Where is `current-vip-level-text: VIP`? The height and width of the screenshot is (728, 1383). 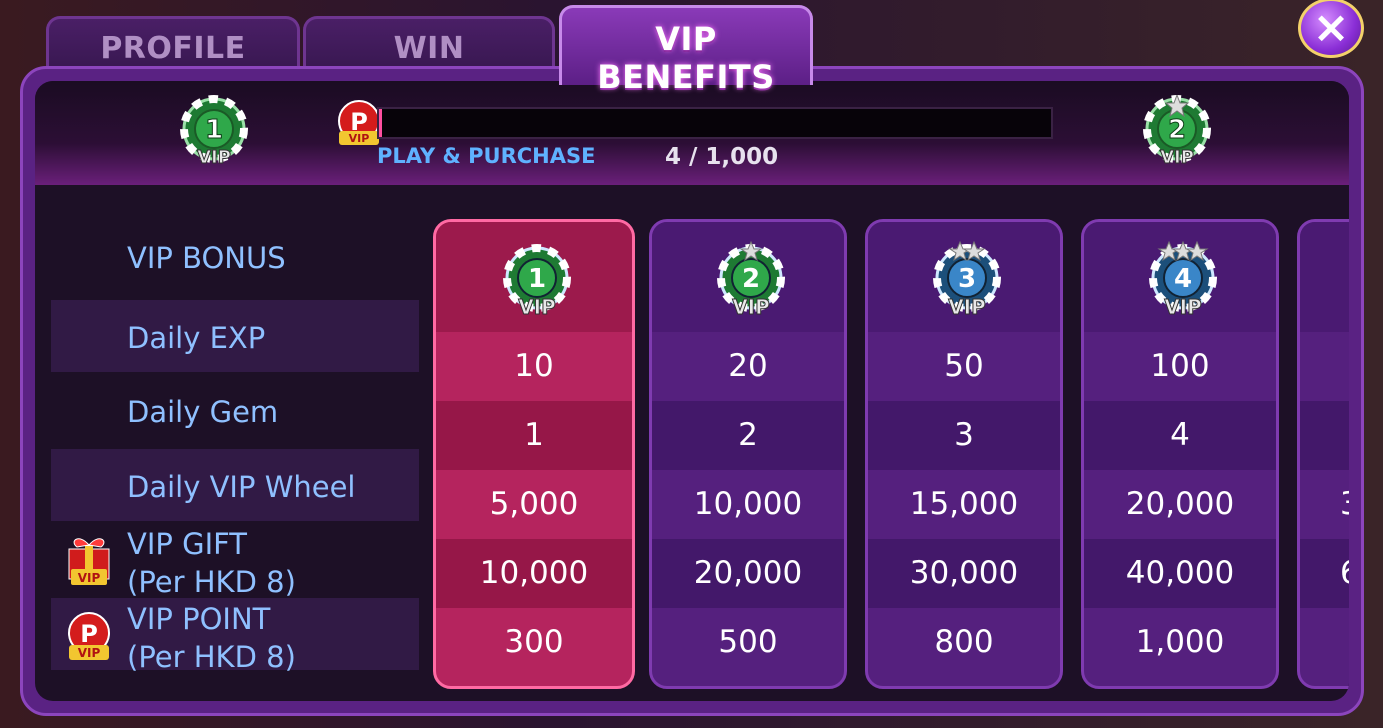 current-vip-level-text: VIP is located at coordinates (214, 157).